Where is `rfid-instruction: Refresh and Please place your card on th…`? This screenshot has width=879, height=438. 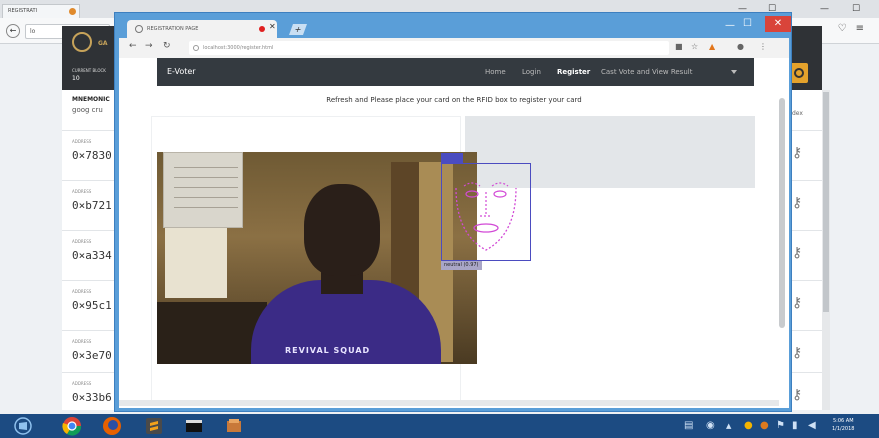
rfid-instruction: Refresh and Please place your card on th… is located at coordinates (454, 100).